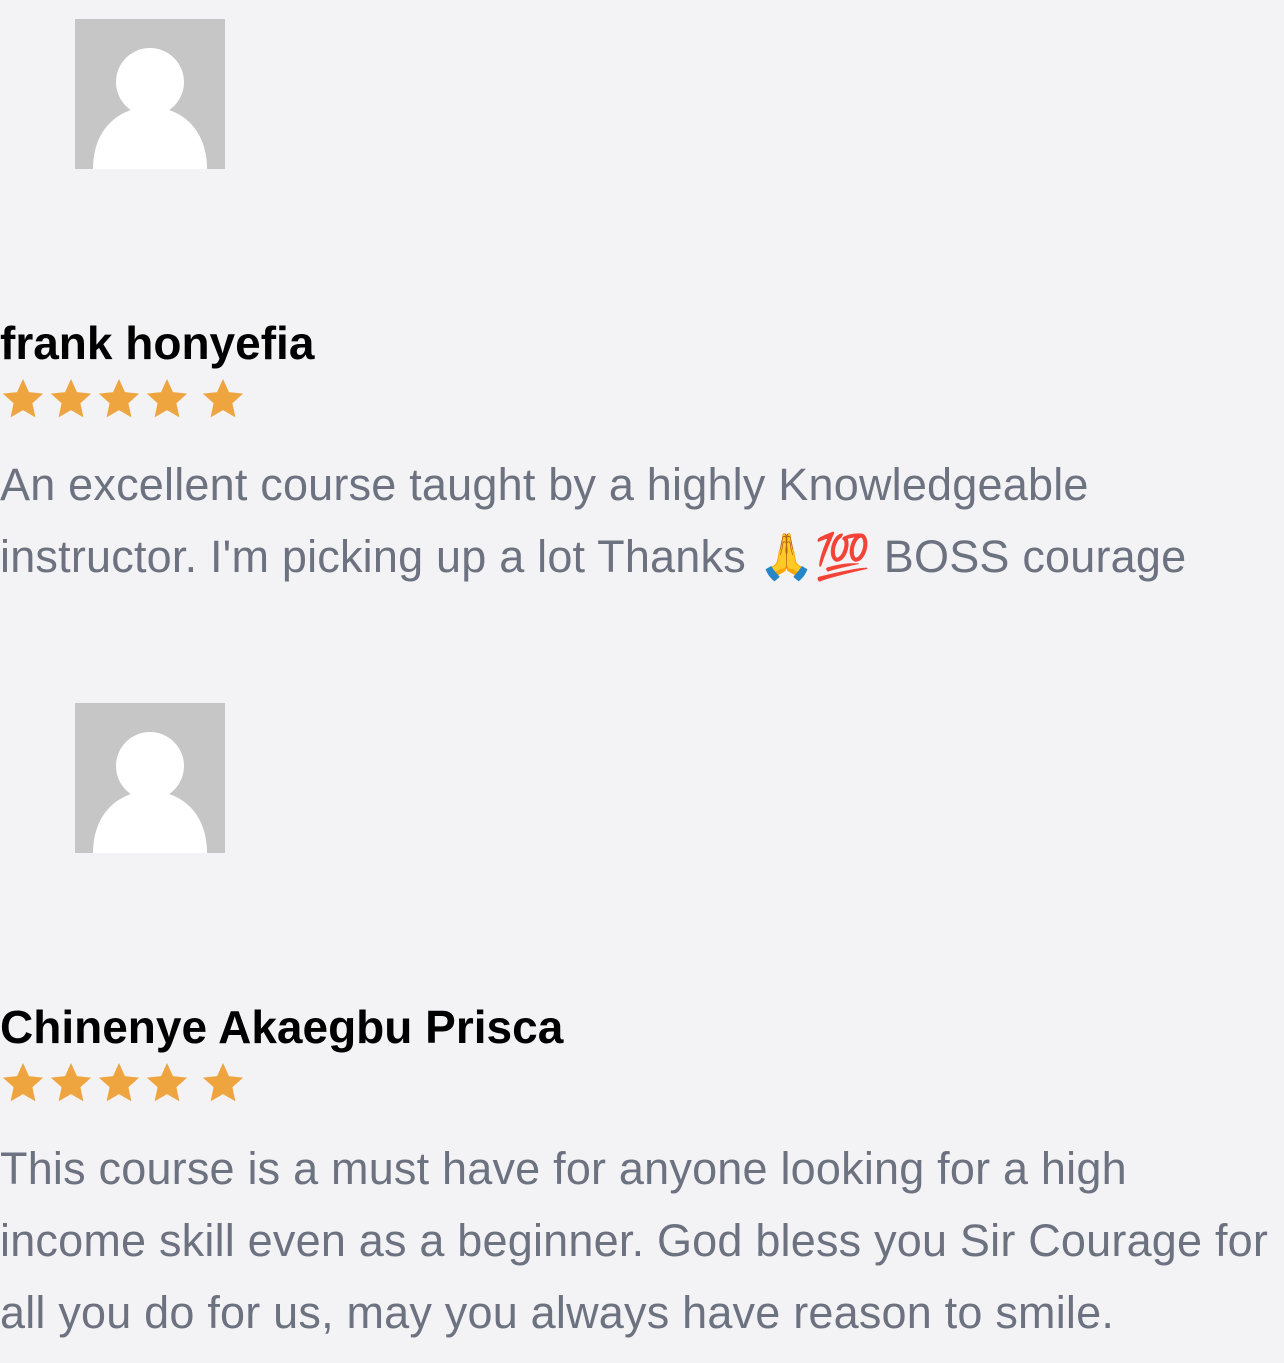  What do you see at coordinates (282, 1027) in the screenshot?
I see `reviewer-name: Chinenye Akaegbu Prisca` at bounding box center [282, 1027].